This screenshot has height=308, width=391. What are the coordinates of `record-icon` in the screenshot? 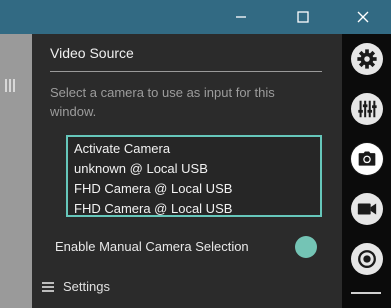 It's located at (367, 259).